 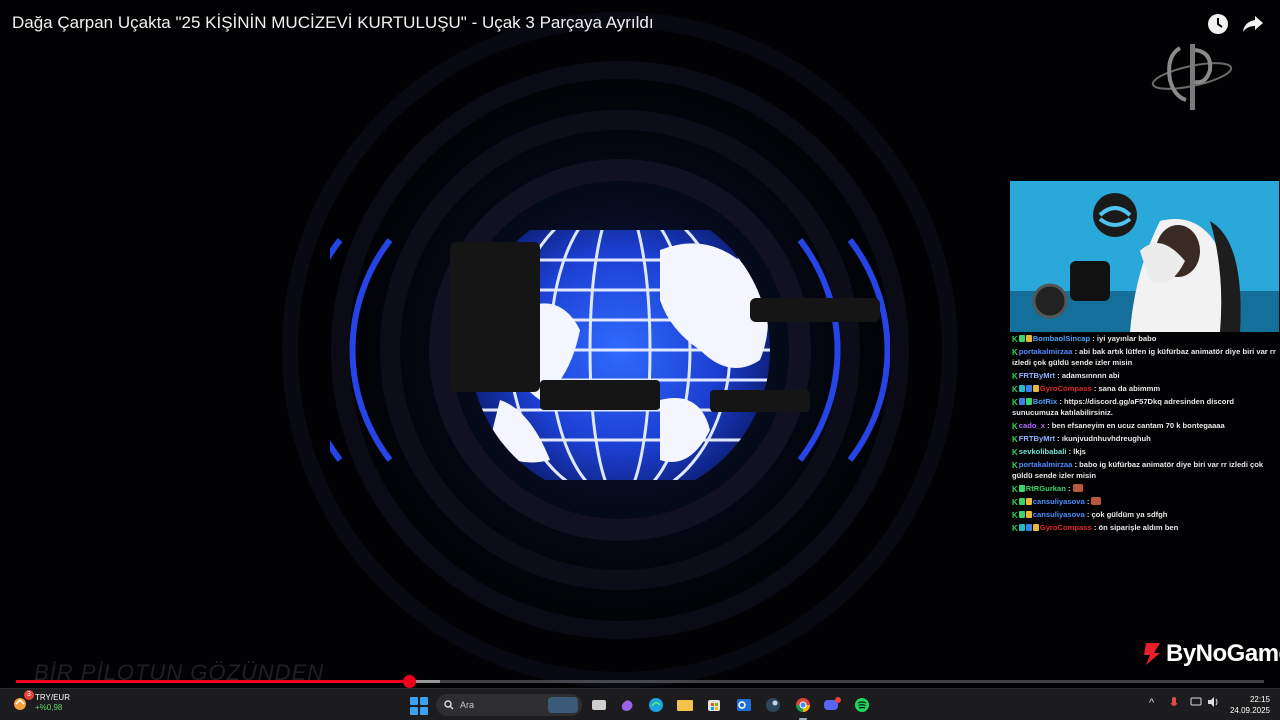 What do you see at coordinates (627, 705) in the screenshot?
I see `copilot-app` at bounding box center [627, 705].